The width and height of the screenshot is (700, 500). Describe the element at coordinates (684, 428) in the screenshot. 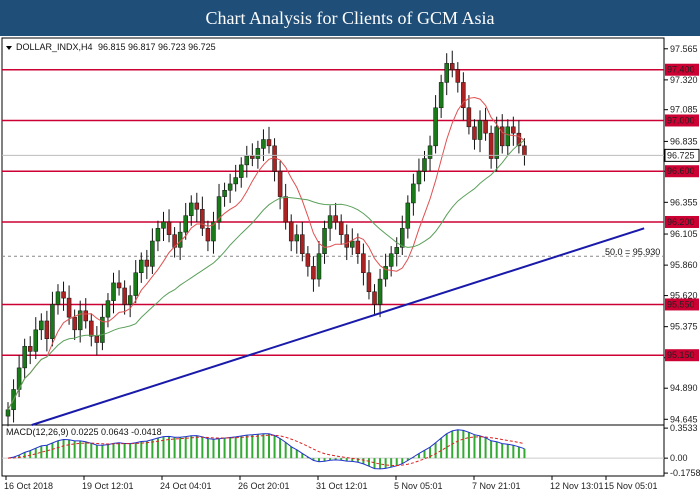

I see `macd-y-tick-label: 0.3533` at that location.